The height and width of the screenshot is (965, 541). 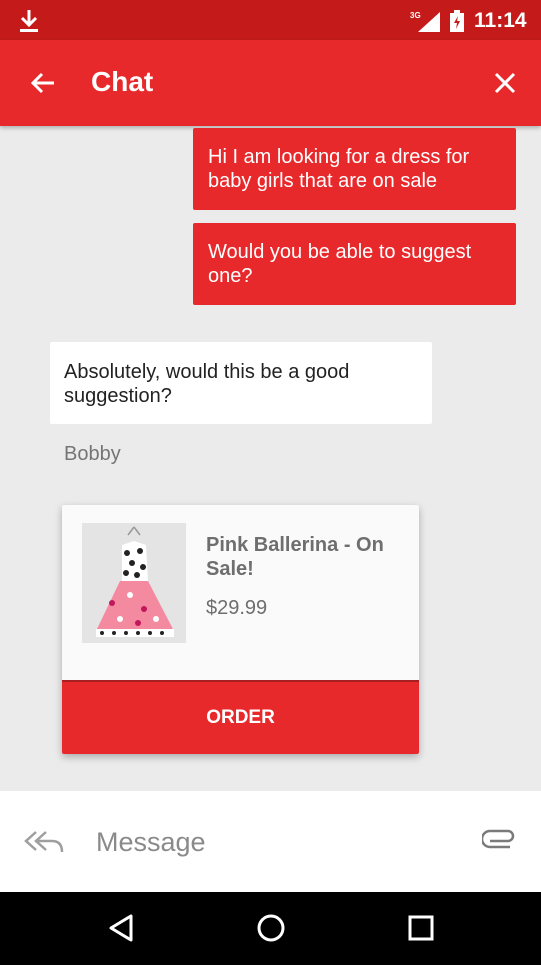 I want to click on message-input: Message, so click(x=151, y=842).